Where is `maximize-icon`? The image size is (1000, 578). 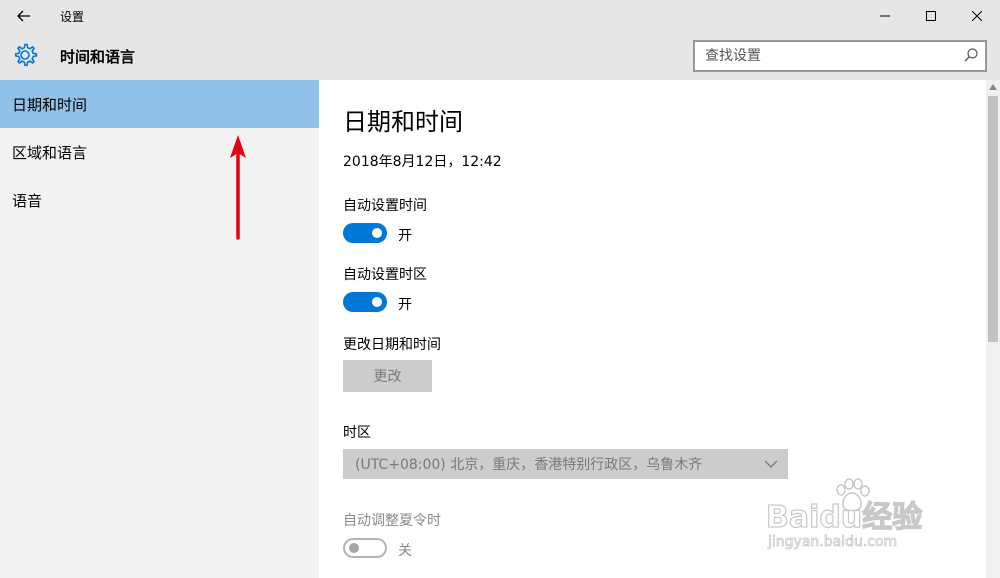 maximize-icon is located at coordinates (931, 16).